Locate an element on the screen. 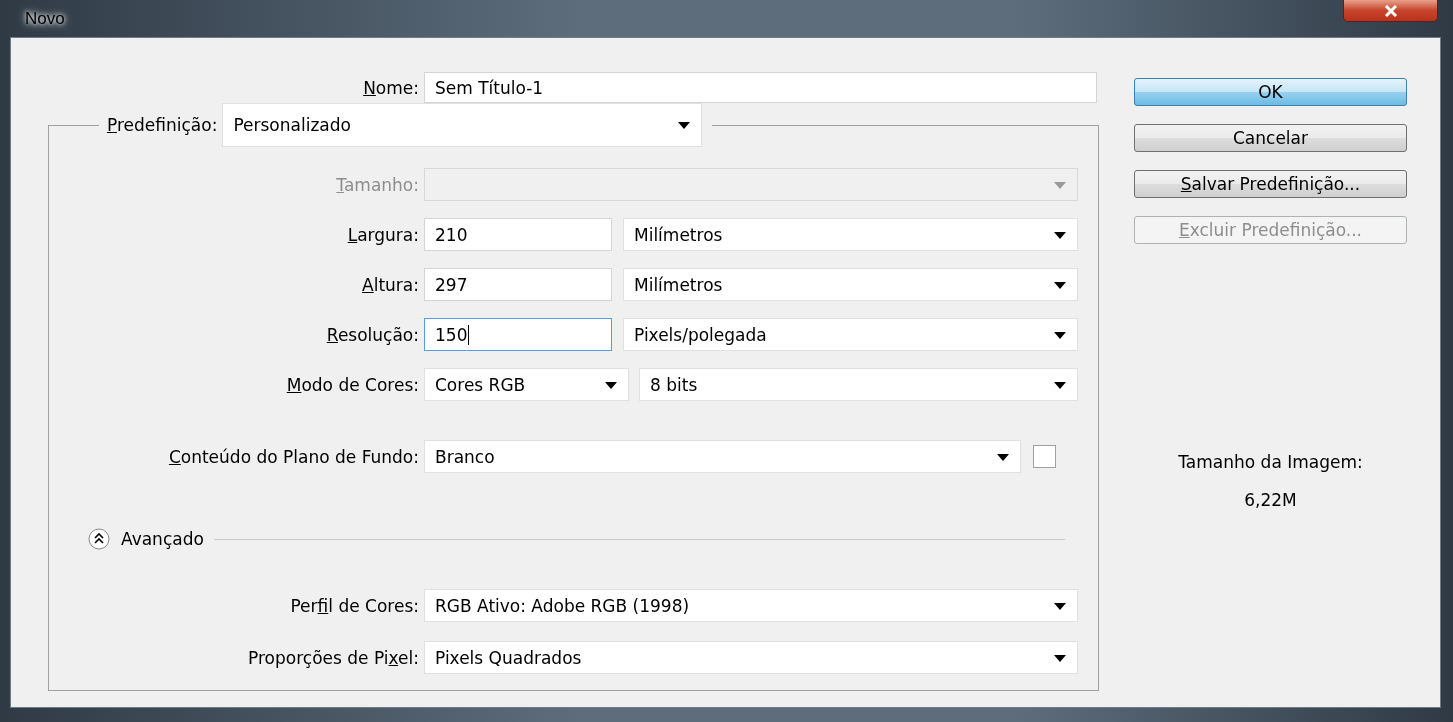  close-icon is located at coordinates (1390, 10).